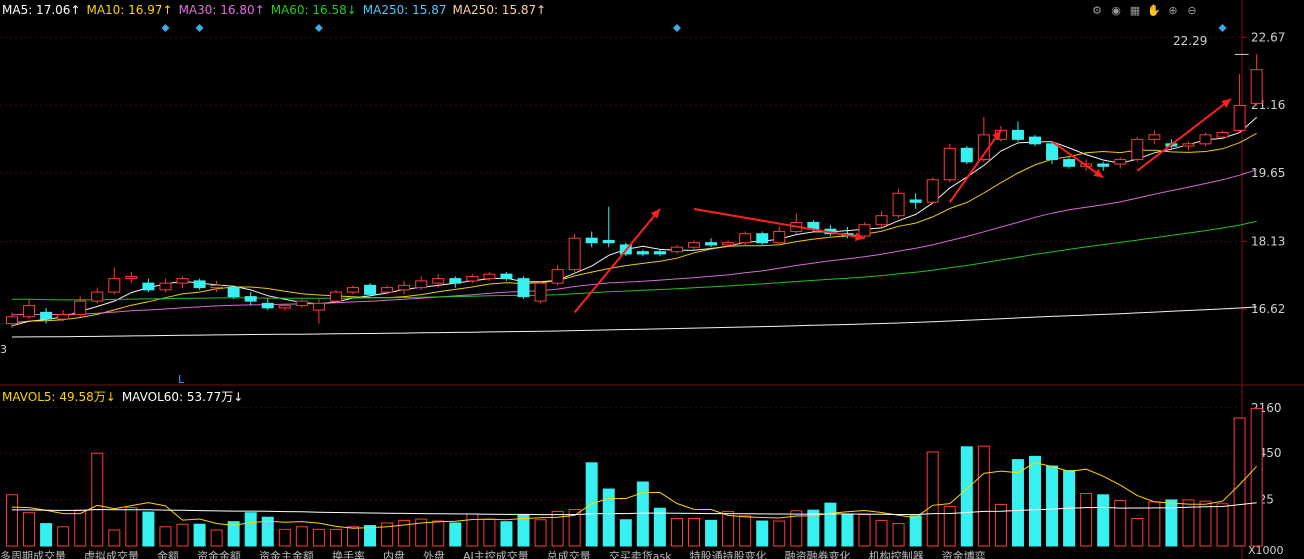 The width and height of the screenshot is (1304, 559). Describe the element at coordinates (1222, 28) in the screenshot. I see `signal-diamond` at that location.